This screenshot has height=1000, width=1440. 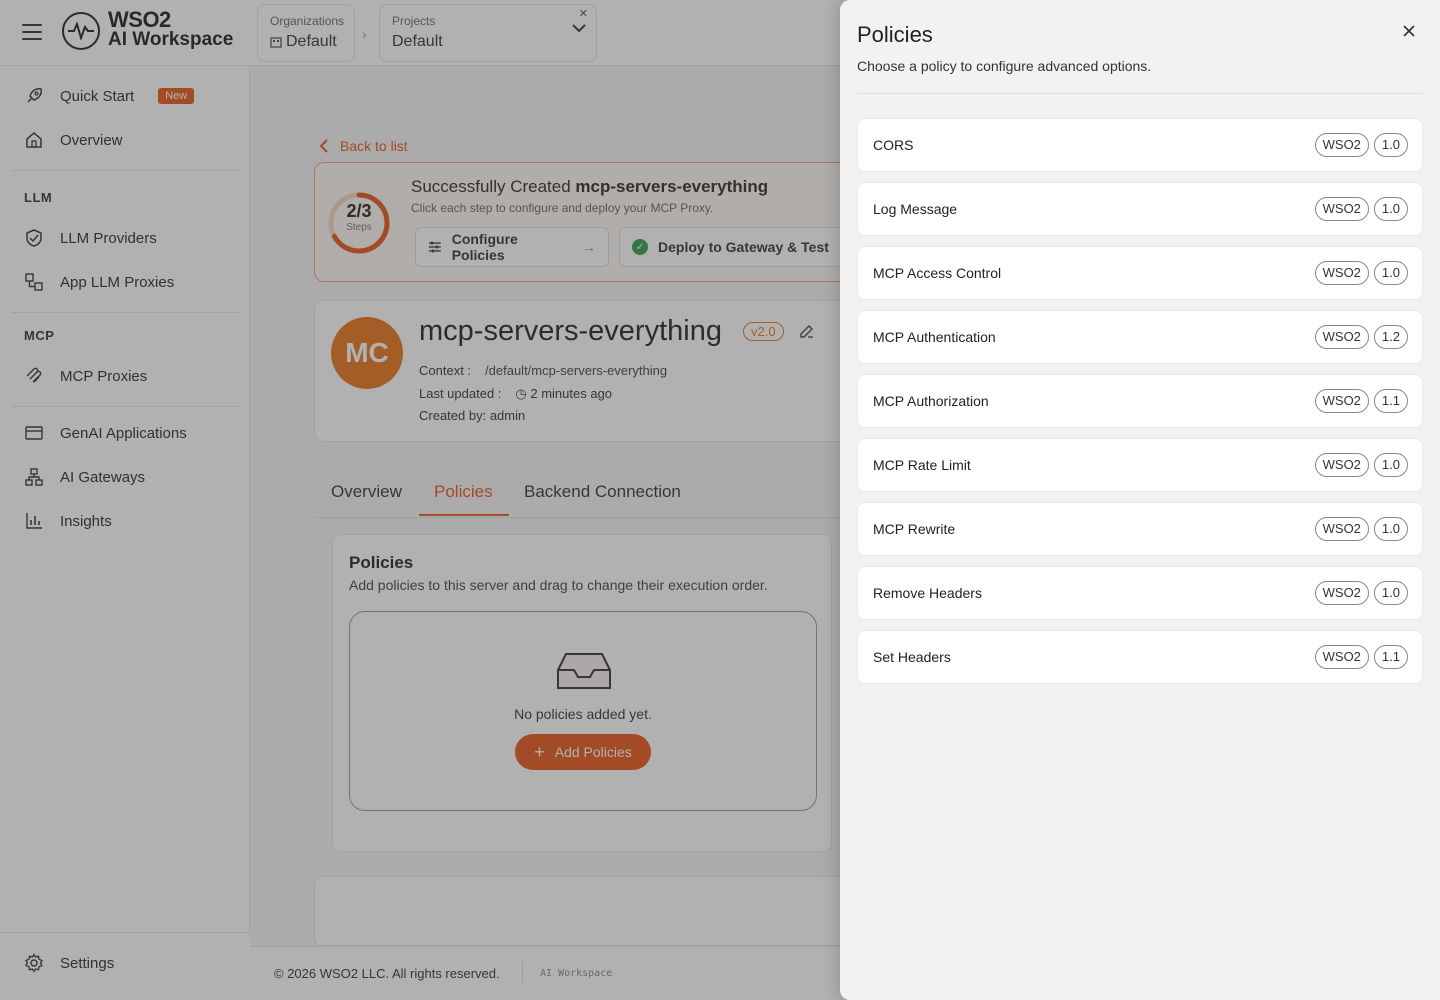 I want to click on policy-name: Remove Headers, so click(x=927, y=593).